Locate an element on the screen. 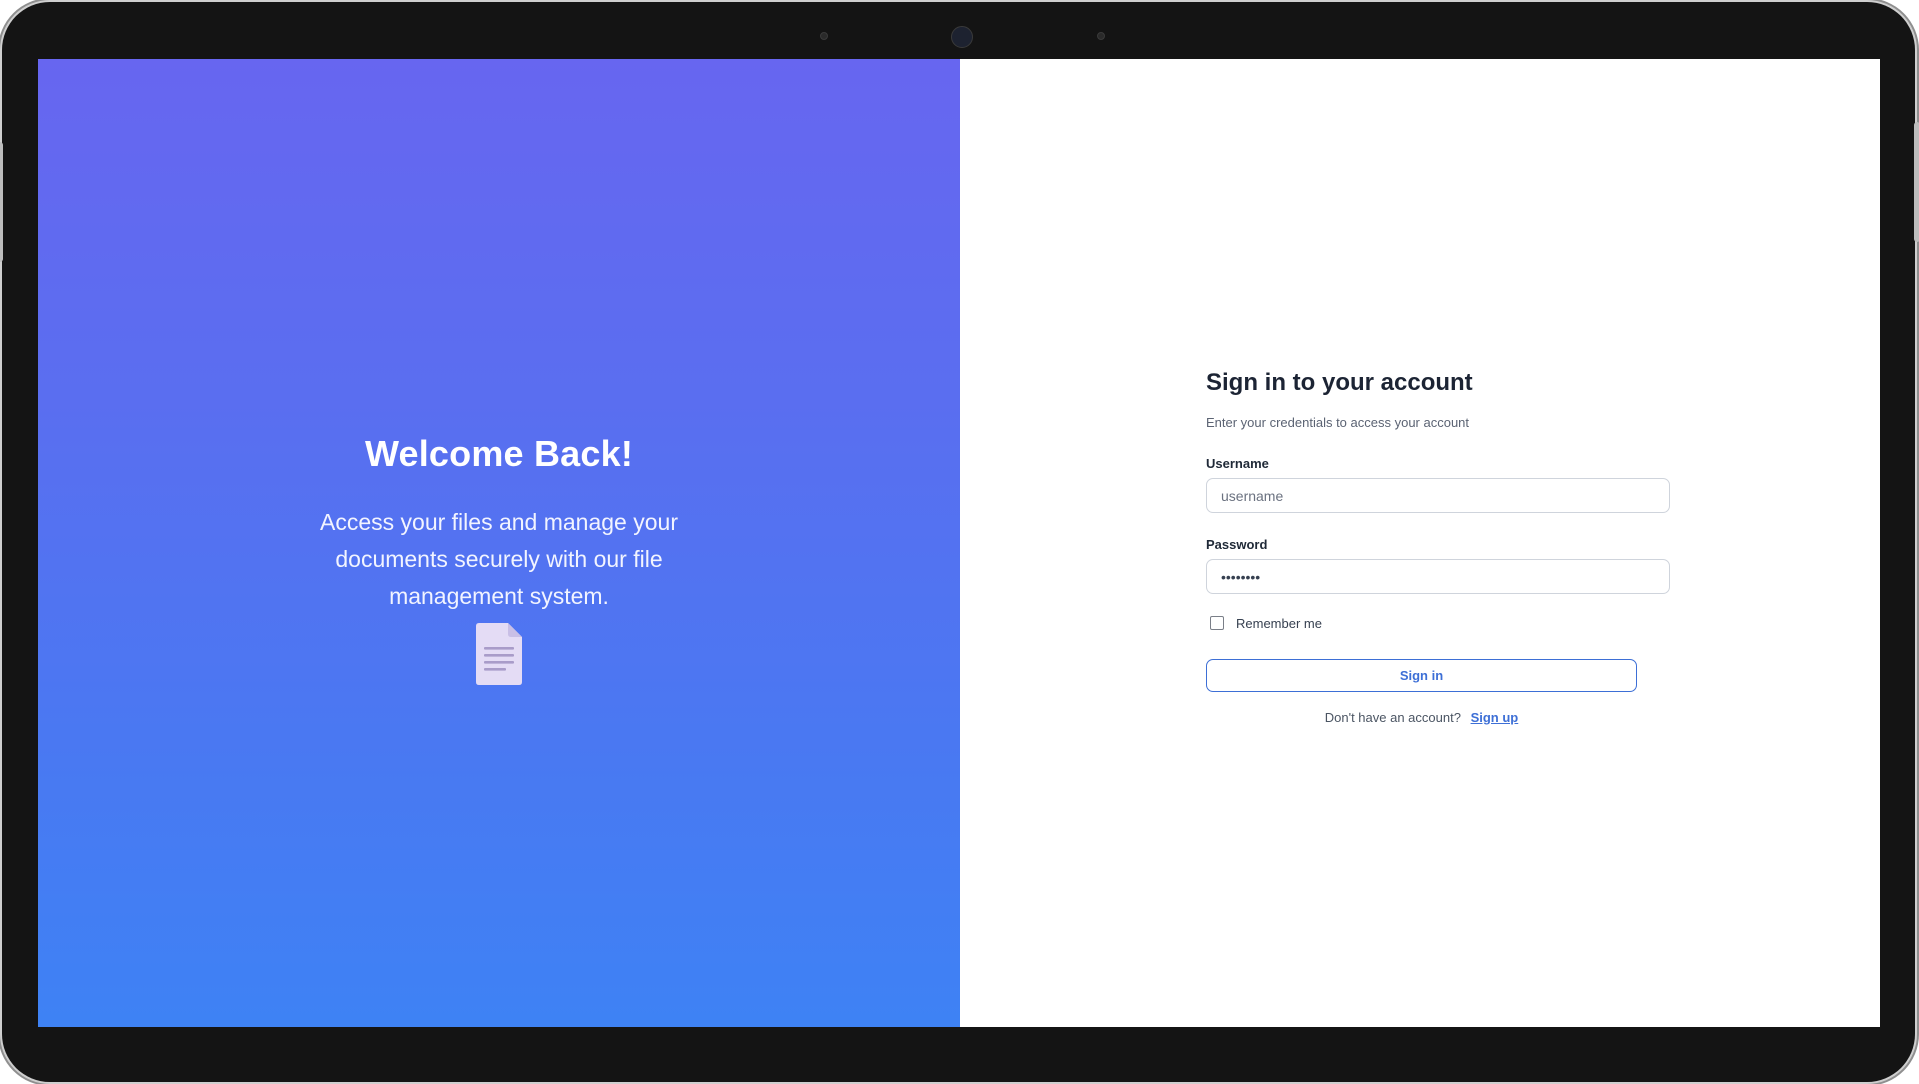 The width and height of the screenshot is (1919, 1084). sign-up-link: Sign up is located at coordinates (1495, 717).